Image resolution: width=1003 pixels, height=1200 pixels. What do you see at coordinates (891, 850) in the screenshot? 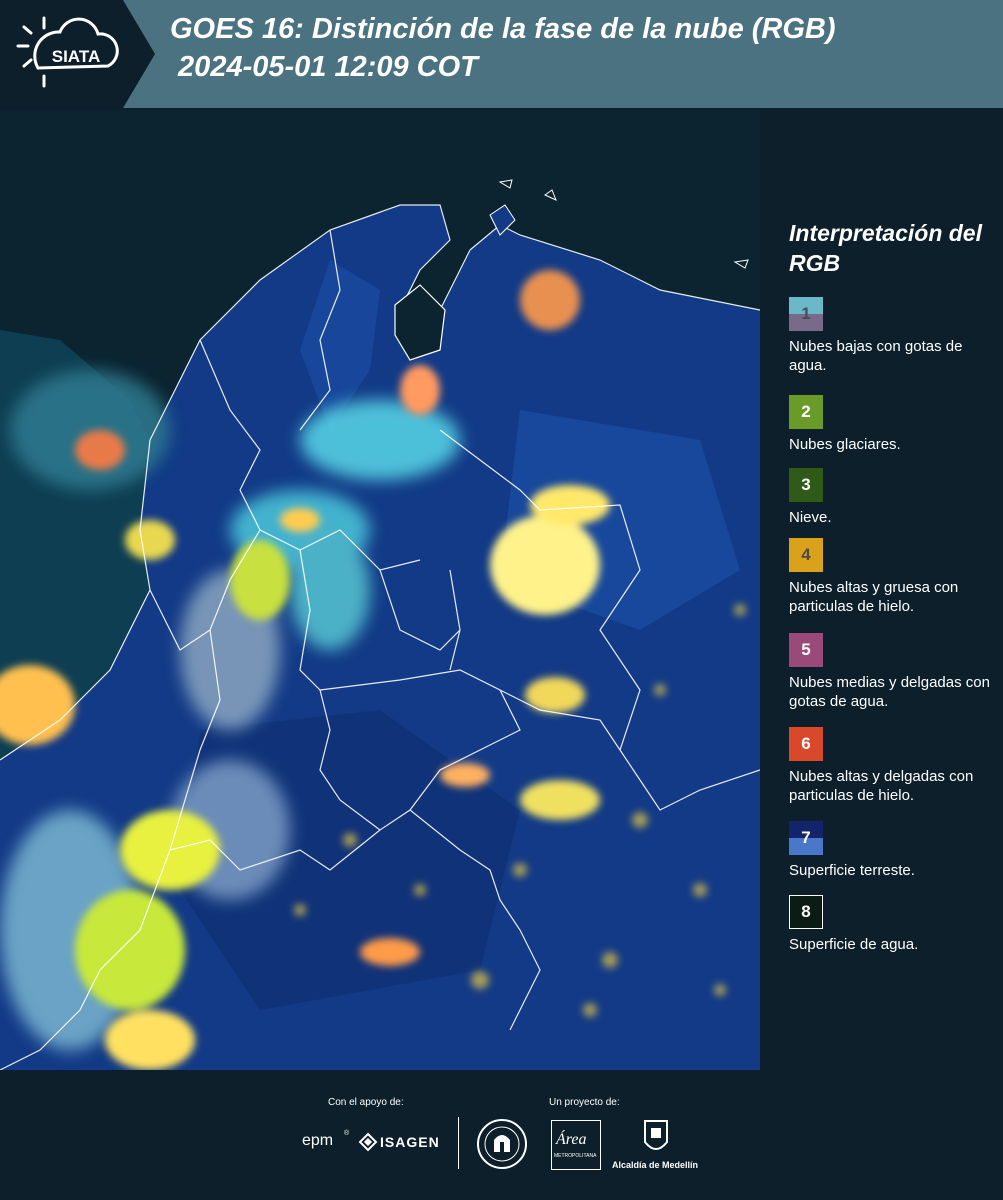
I see `legend-item-7: 7 Superficie terreste.` at bounding box center [891, 850].